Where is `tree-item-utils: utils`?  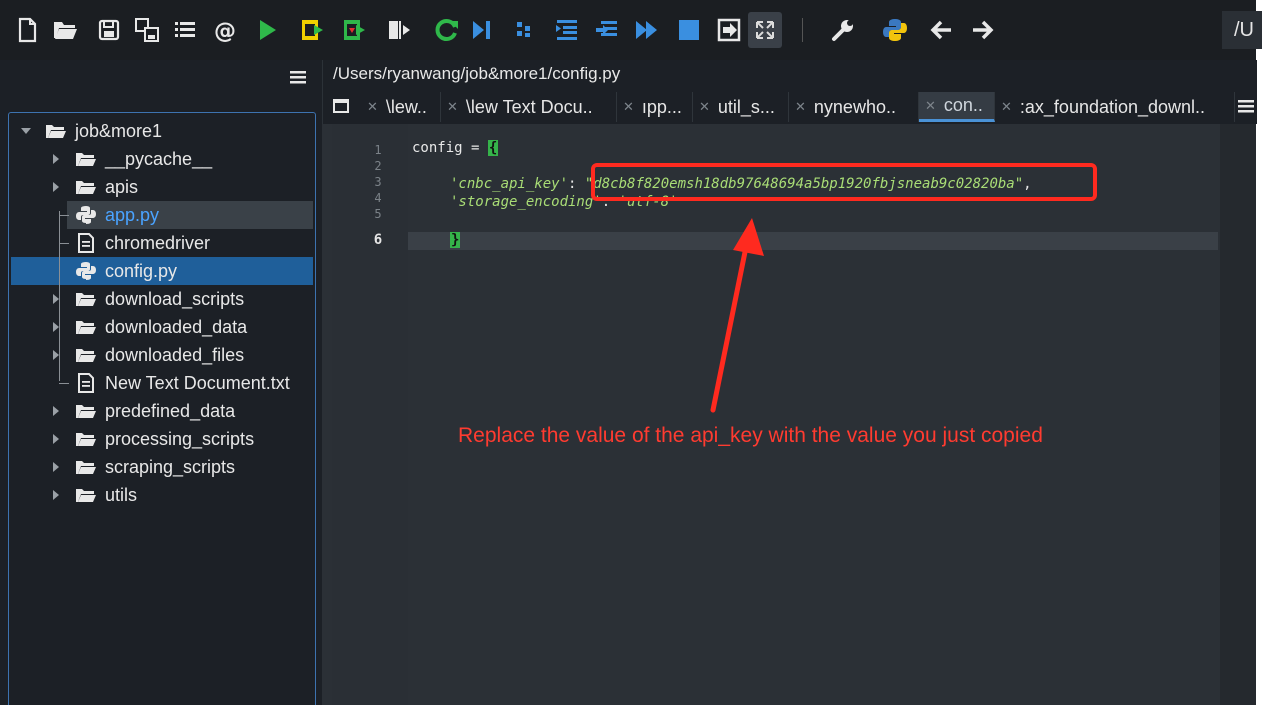
tree-item-utils: utils is located at coordinates (162, 495).